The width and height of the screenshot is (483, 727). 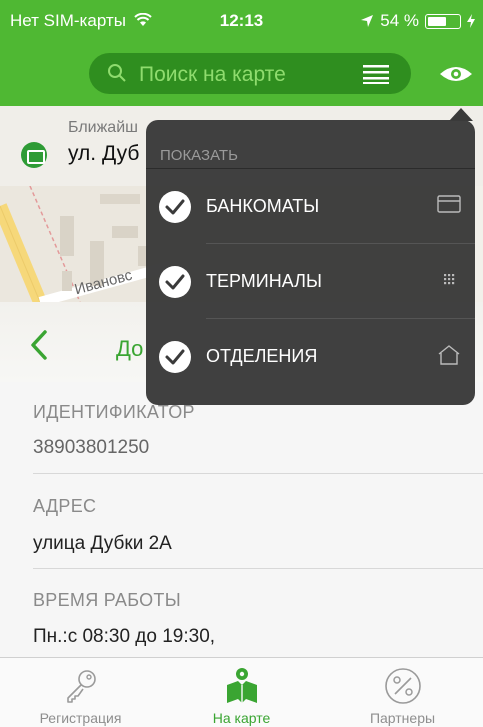 What do you see at coordinates (241, 718) in the screenshot?
I see `tab-label: На карте` at bounding box center [241, 718].